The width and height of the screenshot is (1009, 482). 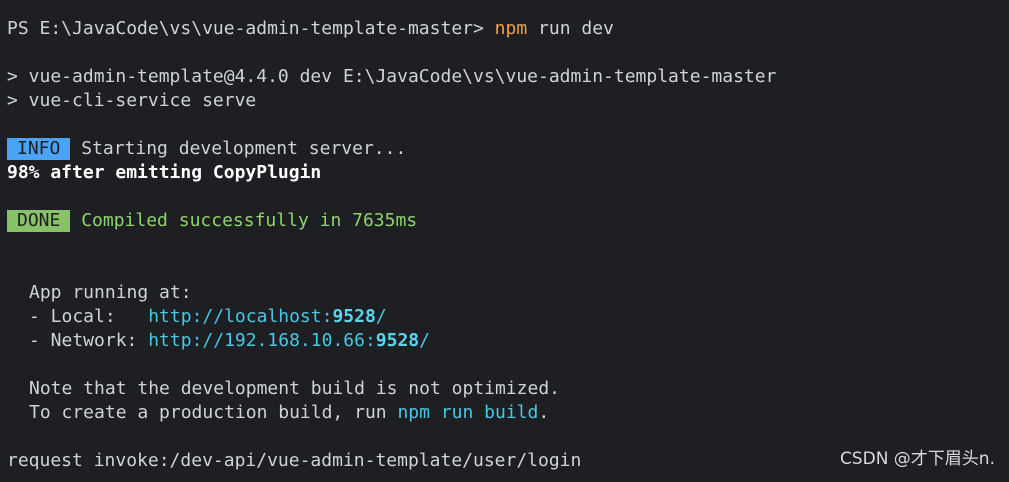 I want to click on network-url-base: http://192.168.10.66:, so click(x=262, y=340).